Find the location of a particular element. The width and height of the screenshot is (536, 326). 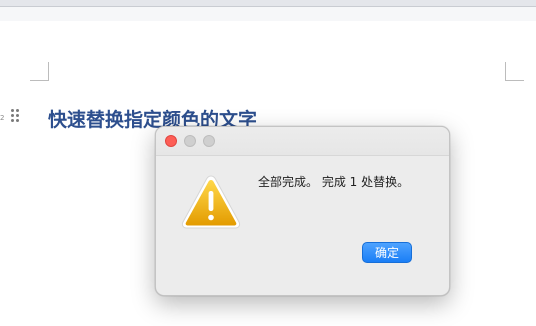

ruler-strip is located at coordinates (268, 14).